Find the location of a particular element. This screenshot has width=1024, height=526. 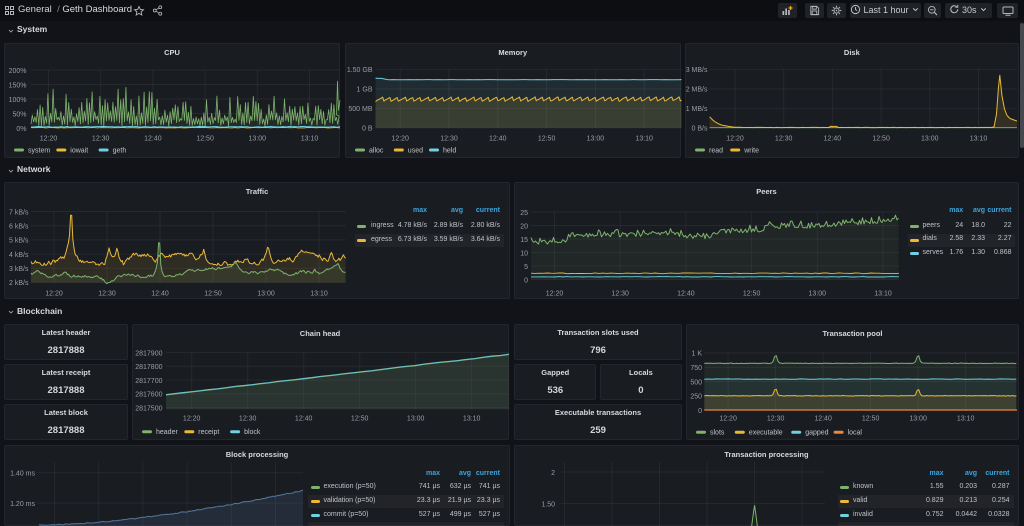

svg-text: 25 is located at coordinates (524, 212).